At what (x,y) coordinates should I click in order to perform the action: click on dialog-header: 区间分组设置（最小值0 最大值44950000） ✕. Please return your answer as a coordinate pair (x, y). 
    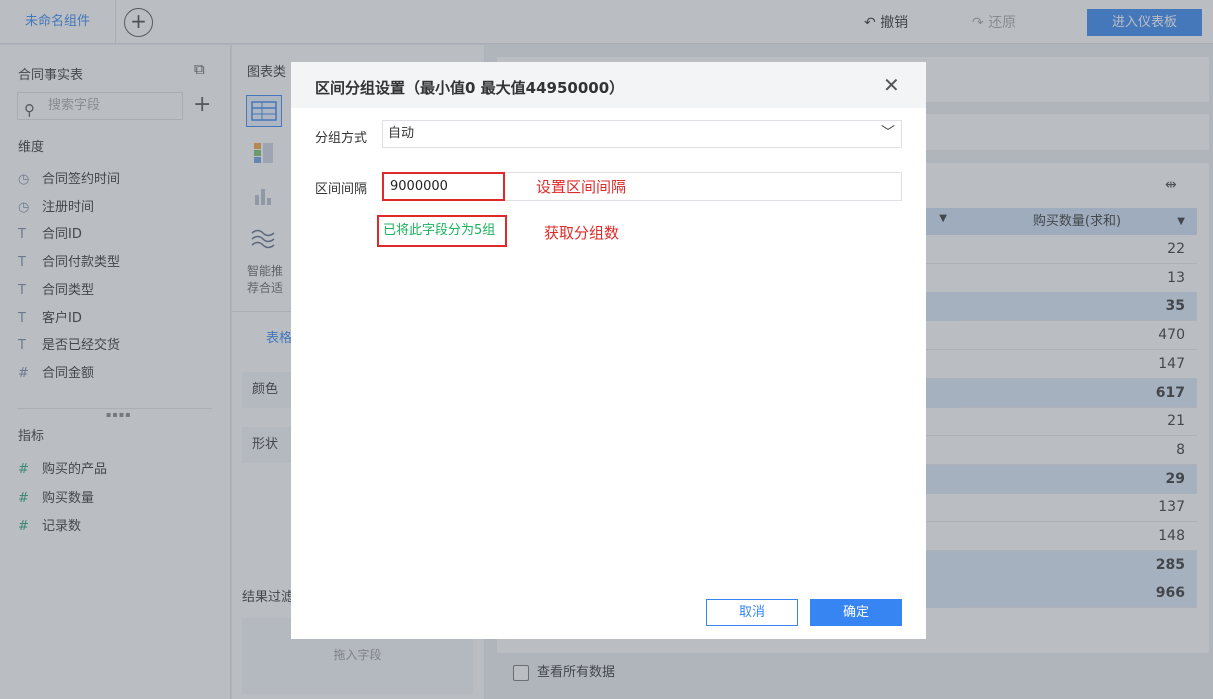
    Looking at the image, I should click on (608, 85).